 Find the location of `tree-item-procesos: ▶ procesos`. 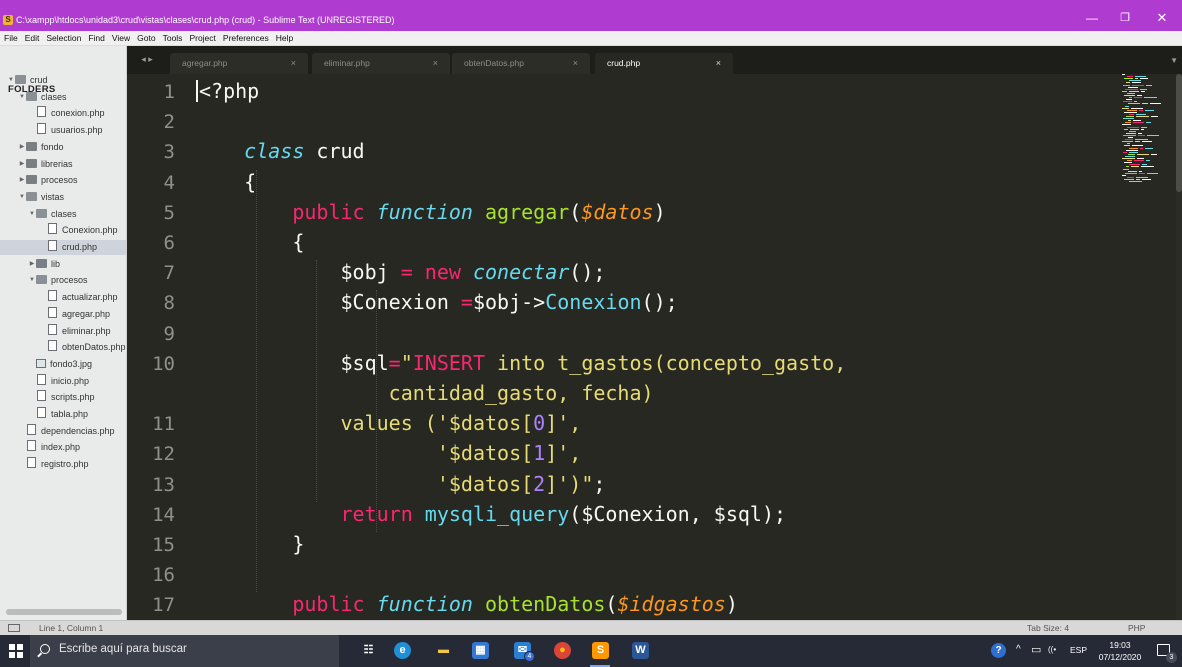

tree-item-procesos: ▶ procesos is located at coordinates (63, 180).